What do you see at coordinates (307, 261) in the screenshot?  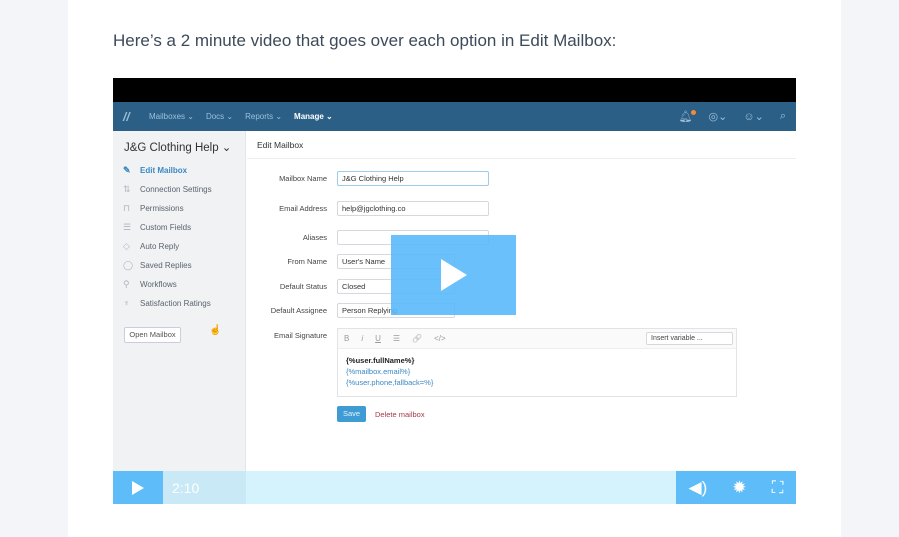 I see `from-name-label: From Name` at bounding box center [307, 261].